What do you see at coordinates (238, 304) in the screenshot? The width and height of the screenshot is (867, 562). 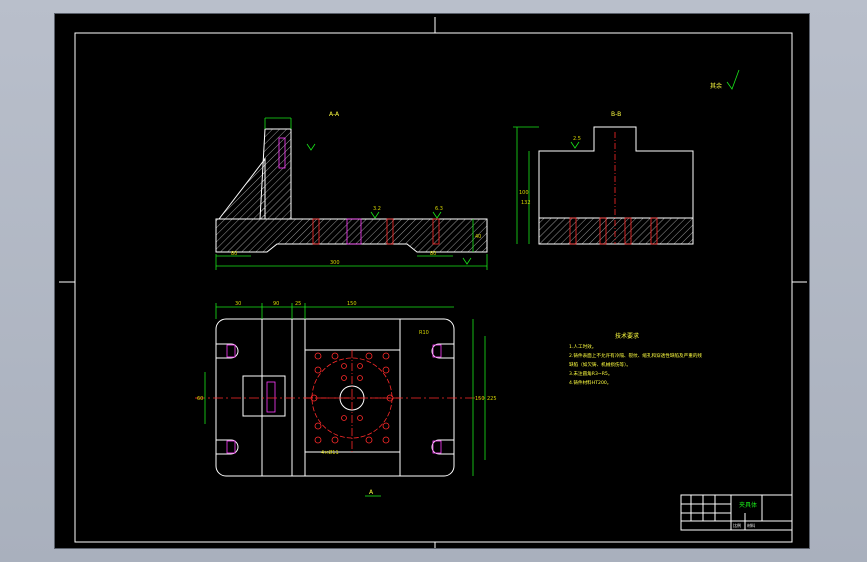 I see `dim-top-a: 30` at bounding box center [238, 304].